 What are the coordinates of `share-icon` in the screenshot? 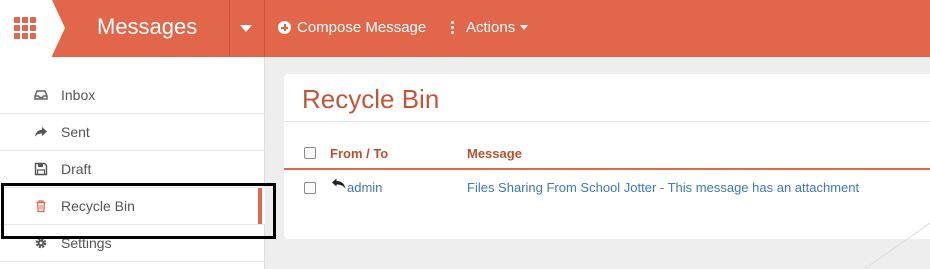 It's located at (41, 132).